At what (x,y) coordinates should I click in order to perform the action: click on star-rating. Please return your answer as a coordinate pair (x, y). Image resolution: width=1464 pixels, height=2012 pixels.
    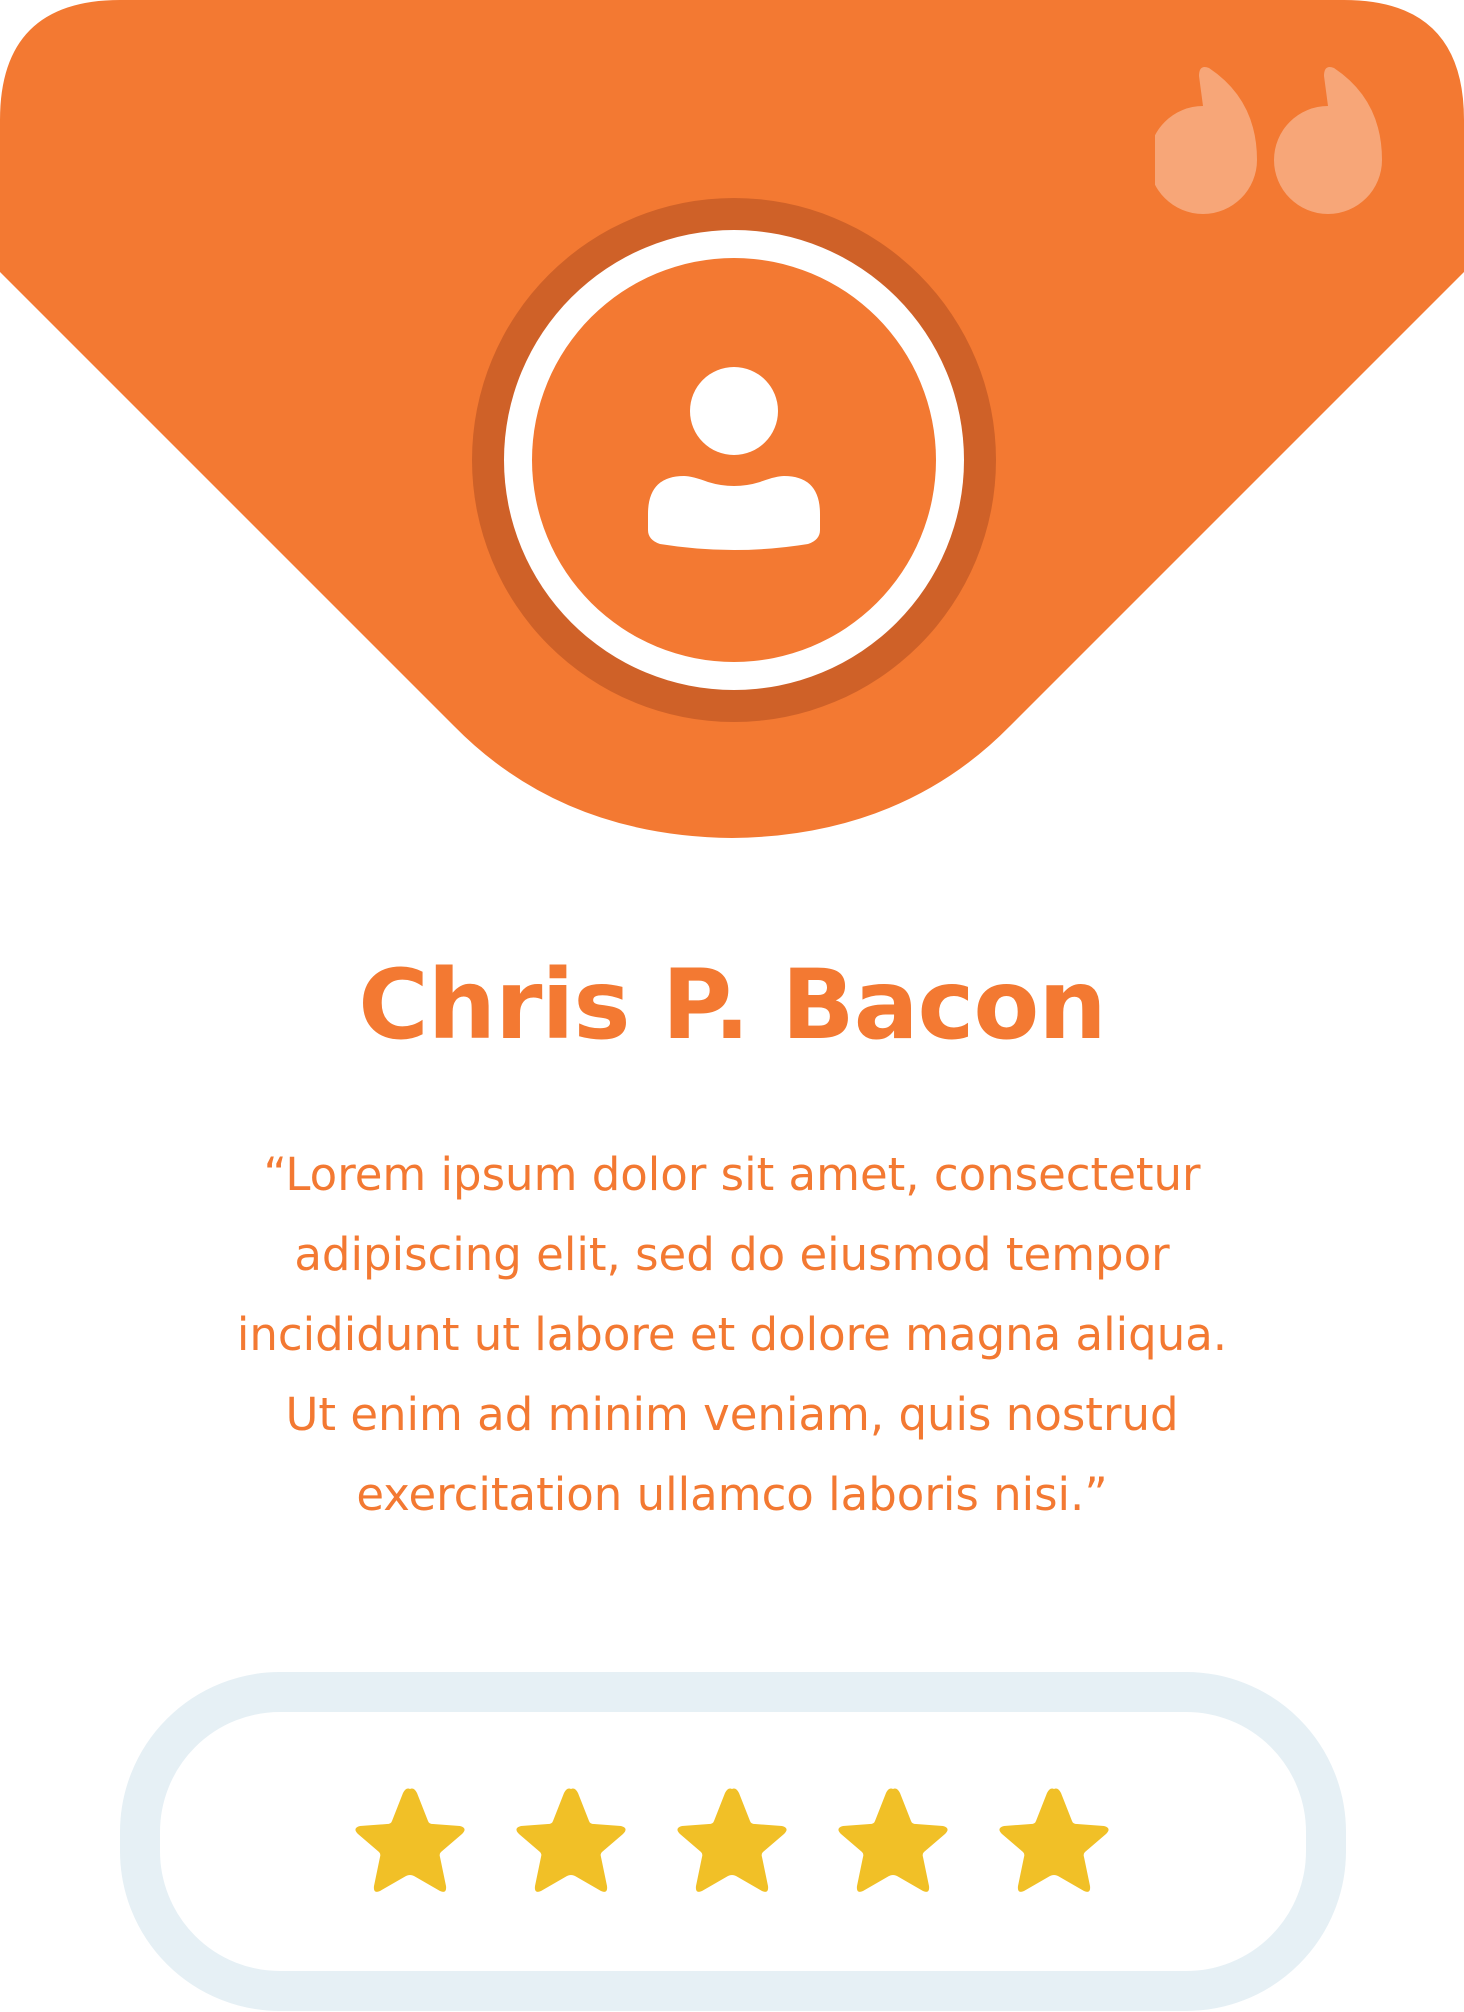
    Looking at the image, I should click on (732, 1842).